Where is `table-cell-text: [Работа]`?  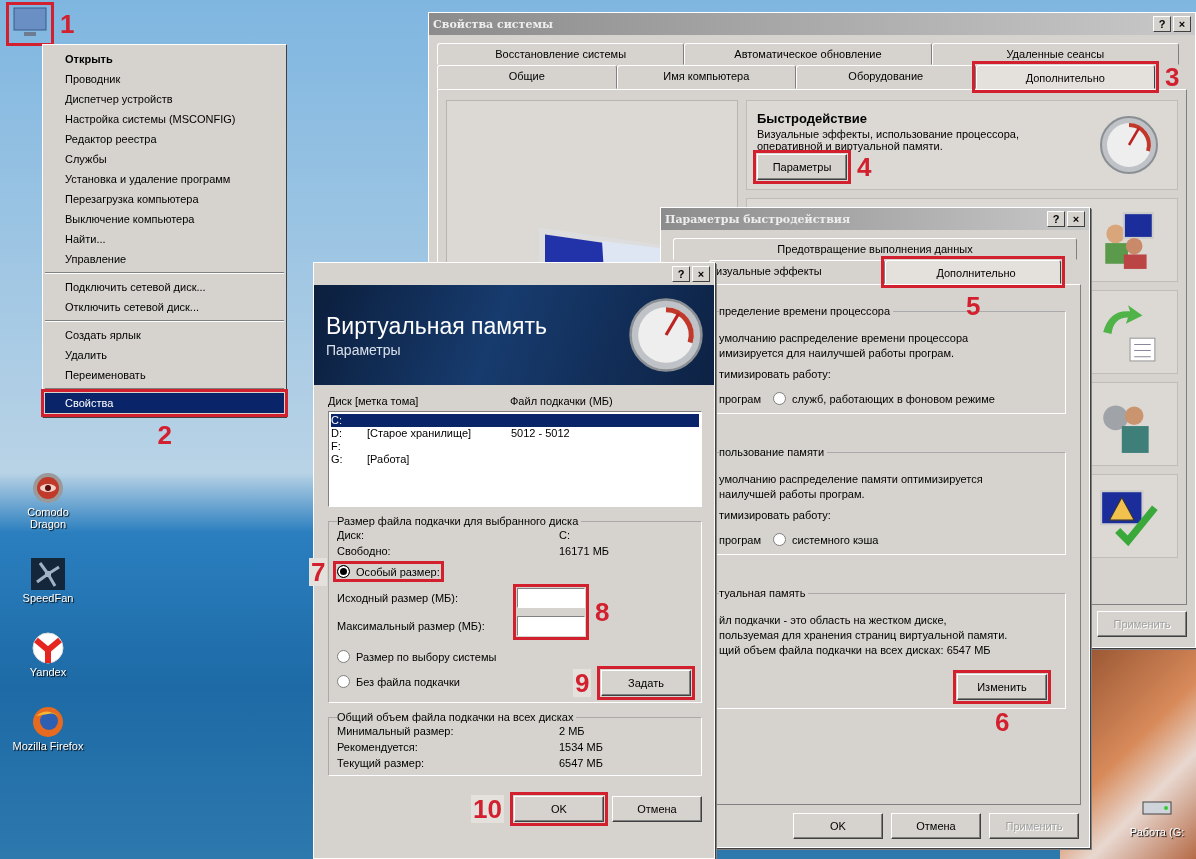
table-cell-text: [Работа] is located at coordinates (389, 459).